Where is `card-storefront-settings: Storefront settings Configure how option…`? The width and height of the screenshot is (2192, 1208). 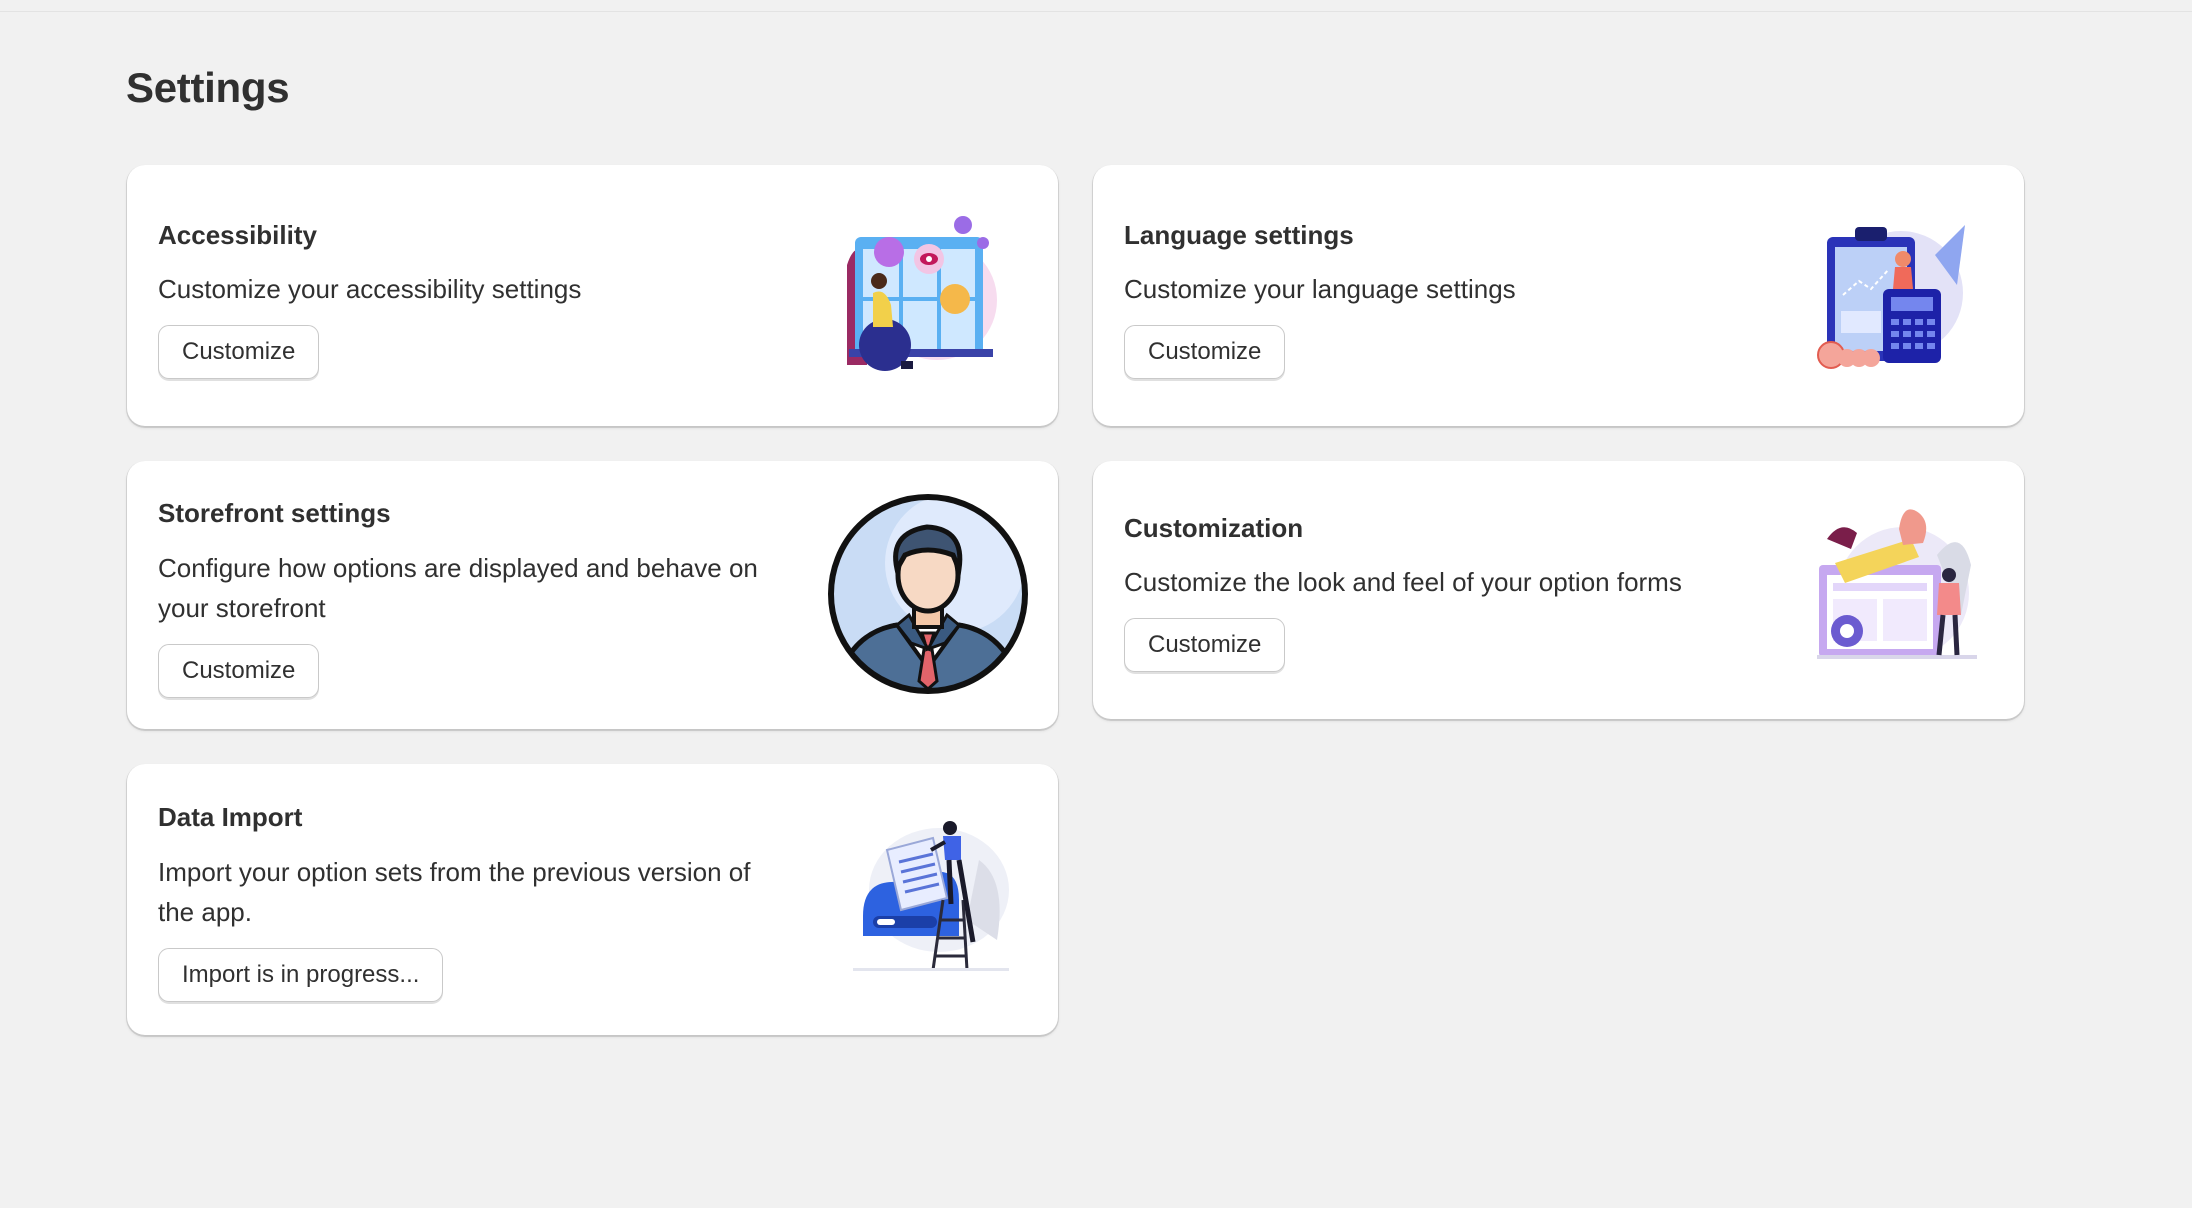
card-storefront-settings: Storefront settings Configure how option… is located at coordinates (592, 595).